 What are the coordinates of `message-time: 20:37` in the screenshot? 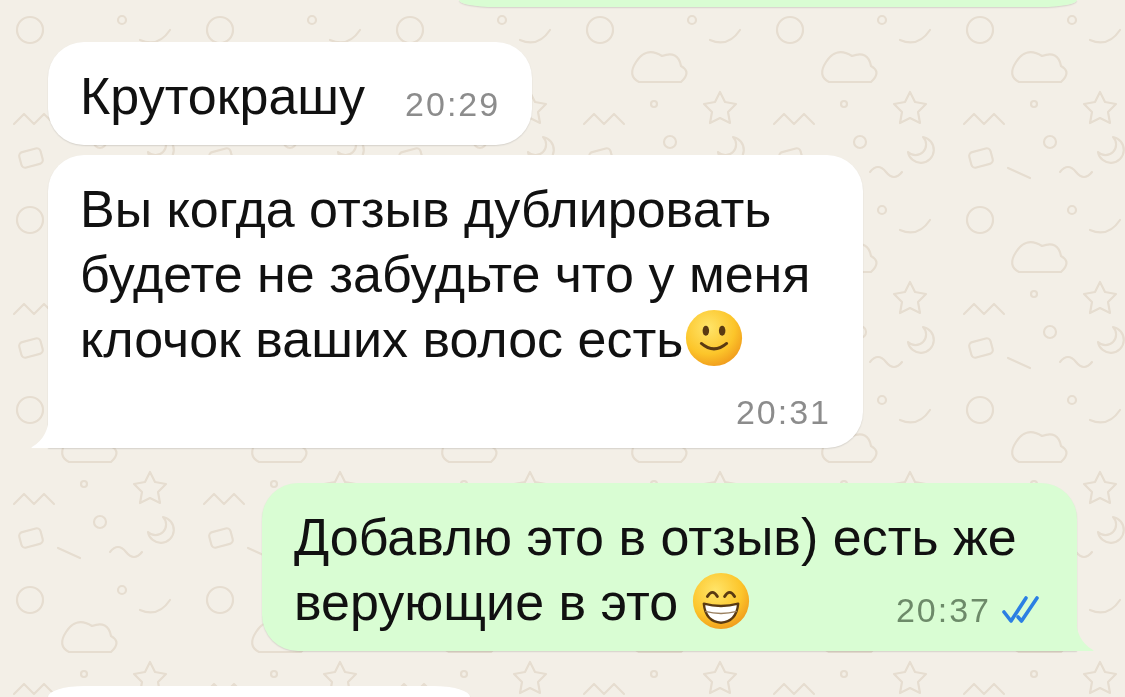 It's located at (943, 610).